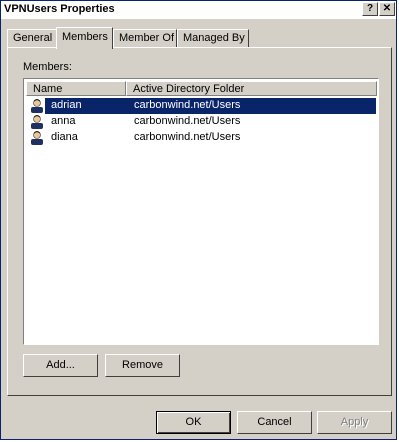 This screenshot has height=442, width=399. I want to click on column-header-name-label: Name, so click(48, 89).